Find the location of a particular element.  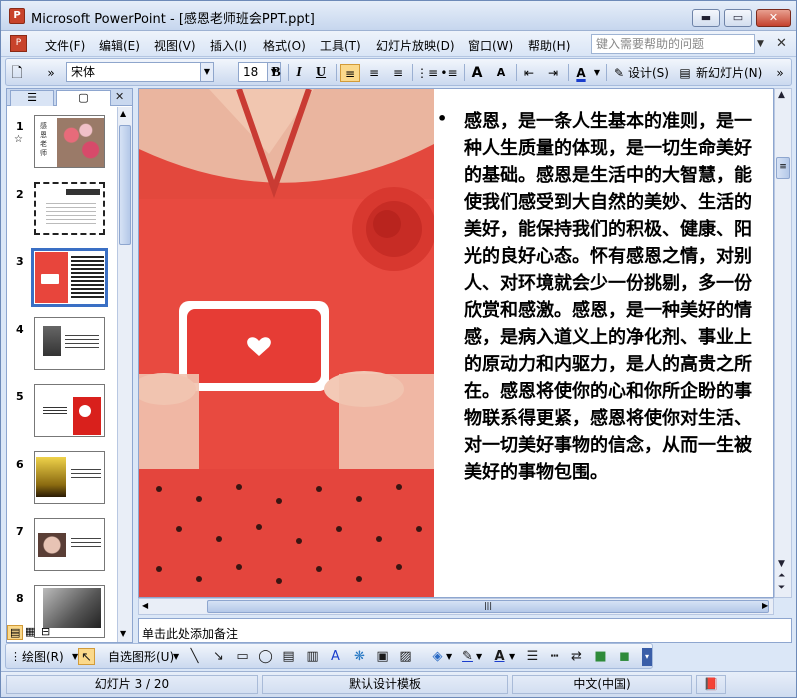

next-slide-icon: ⏷ is located at coordinates (781, 588).